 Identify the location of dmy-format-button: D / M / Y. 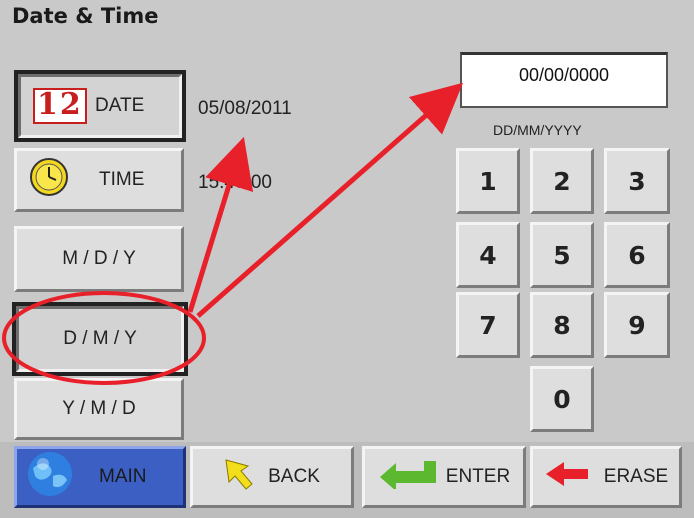
(100, 339).